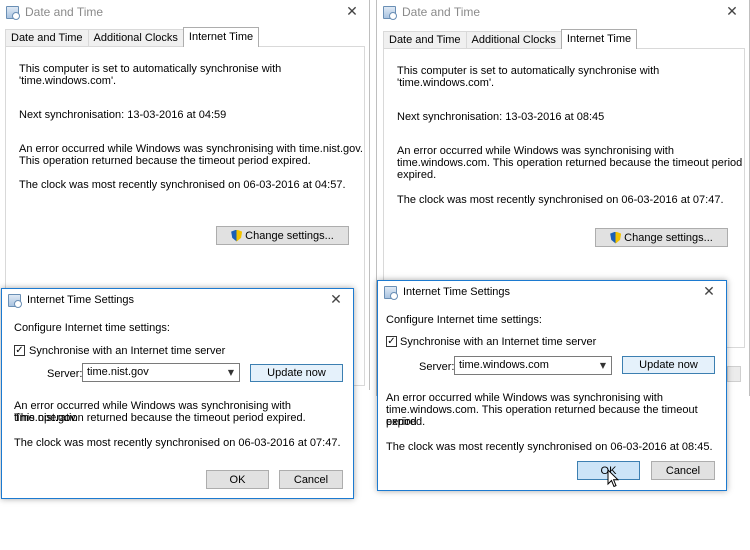 The width and height of the screenshot is (750, 550). Describe the element at coordinates (118, 372) in the screenshot. I see `server-value: time.nist.gov` at that location.